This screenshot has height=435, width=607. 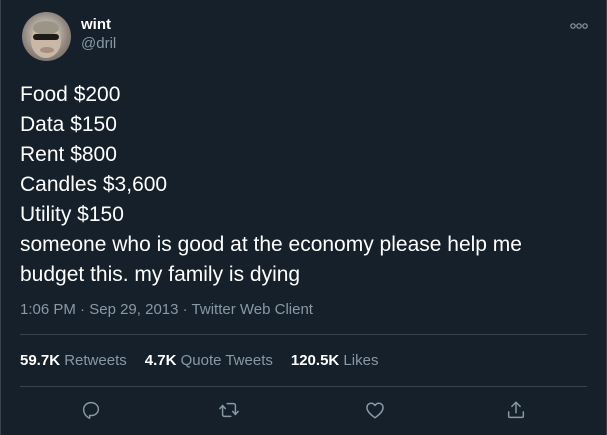 I want to click on like-button, so click(x=376, y=411).